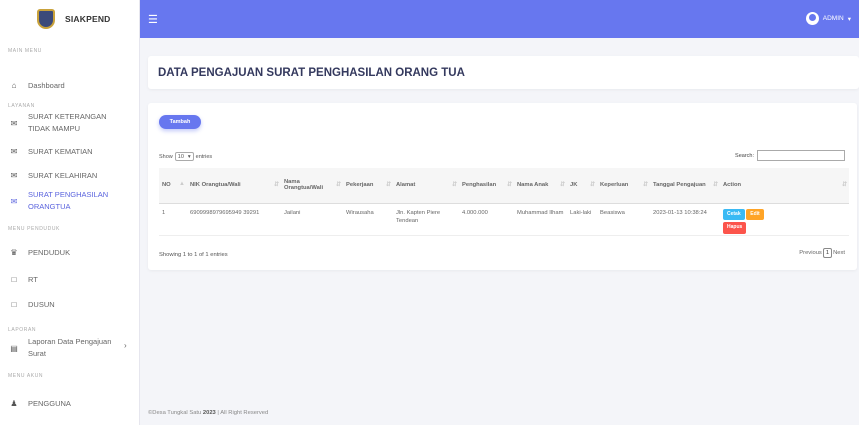 This screenshot has height=425, width=859. Describe the element at coordinates (70, 403) in the screenshot. I see `sidebar-item-pengguna: ♟ PENGGUNA` at that location.